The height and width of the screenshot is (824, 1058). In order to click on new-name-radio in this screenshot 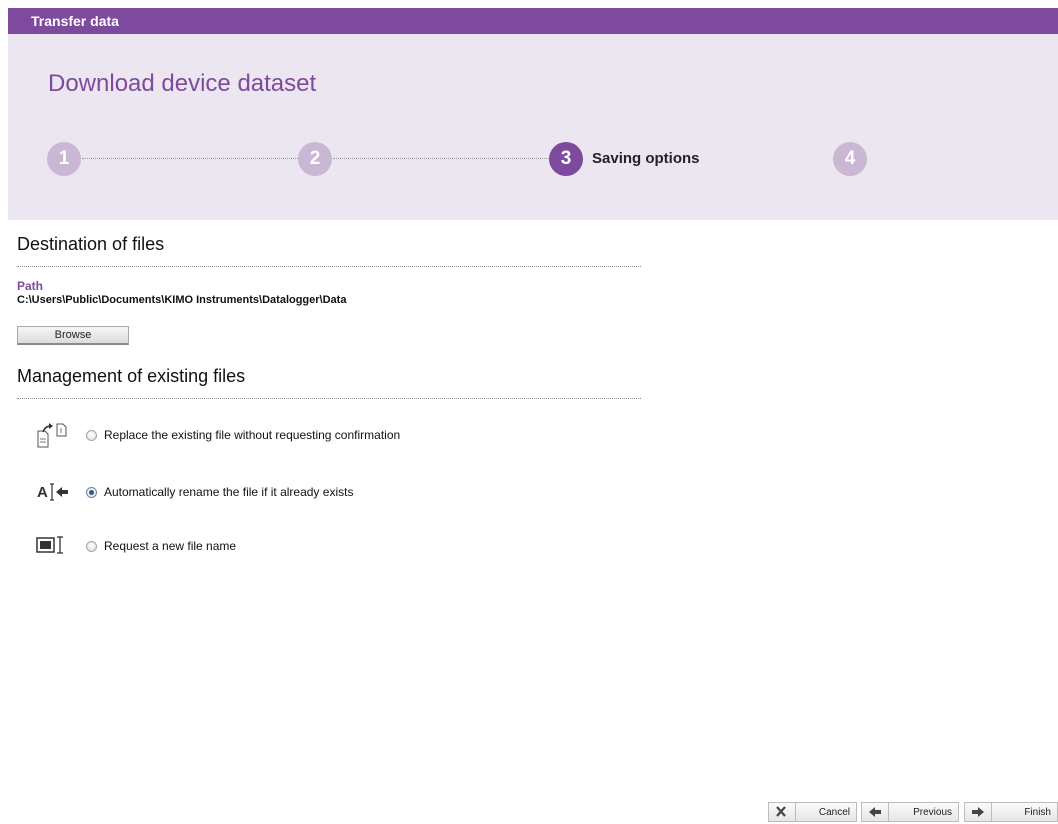, I will do `click(91, 546)`.